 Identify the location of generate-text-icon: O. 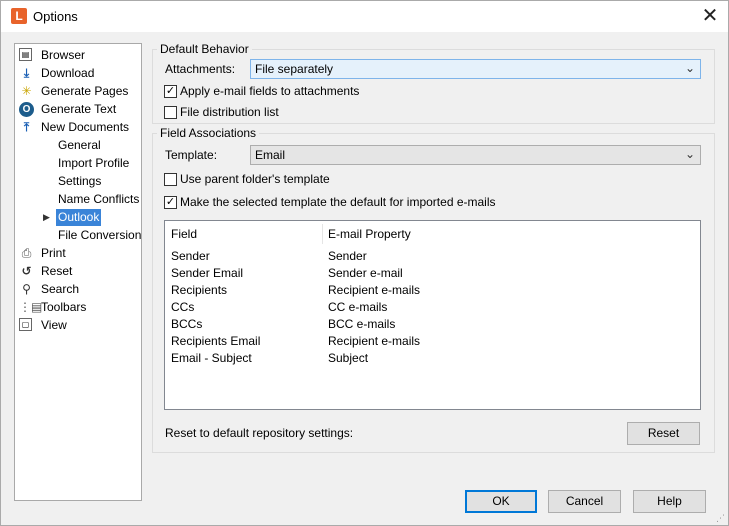
(26, 109).